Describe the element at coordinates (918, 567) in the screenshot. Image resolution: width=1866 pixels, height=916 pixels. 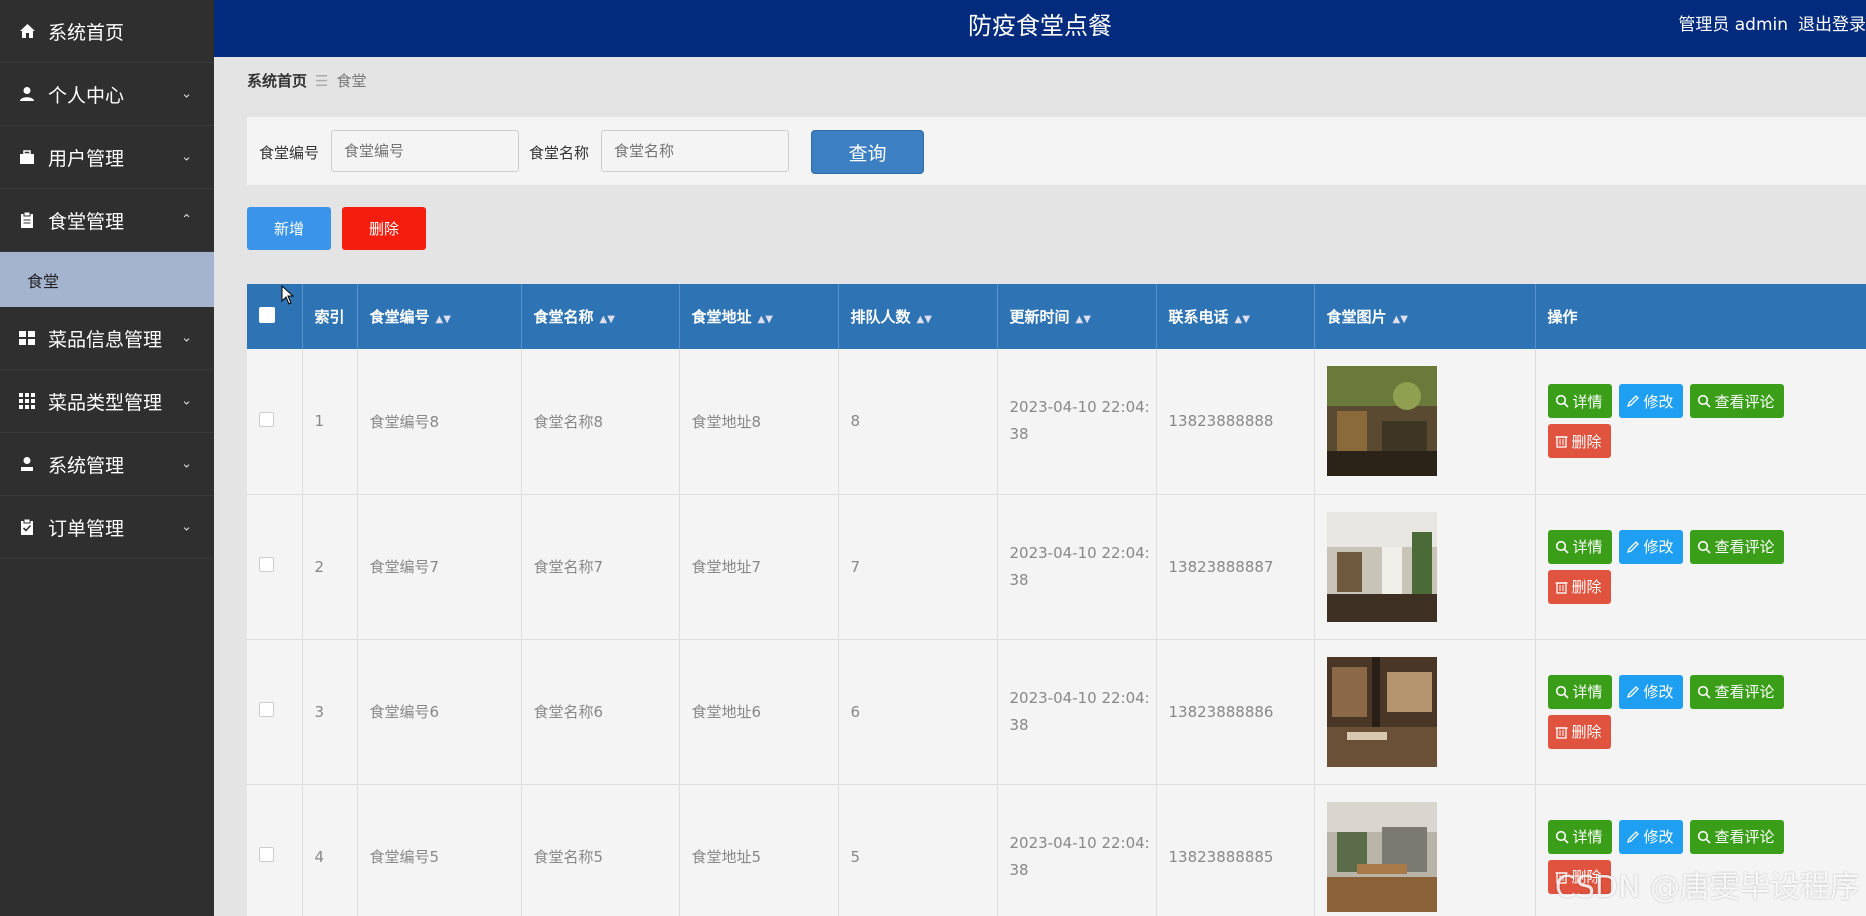
I see `queue-cell: 7` at that location.